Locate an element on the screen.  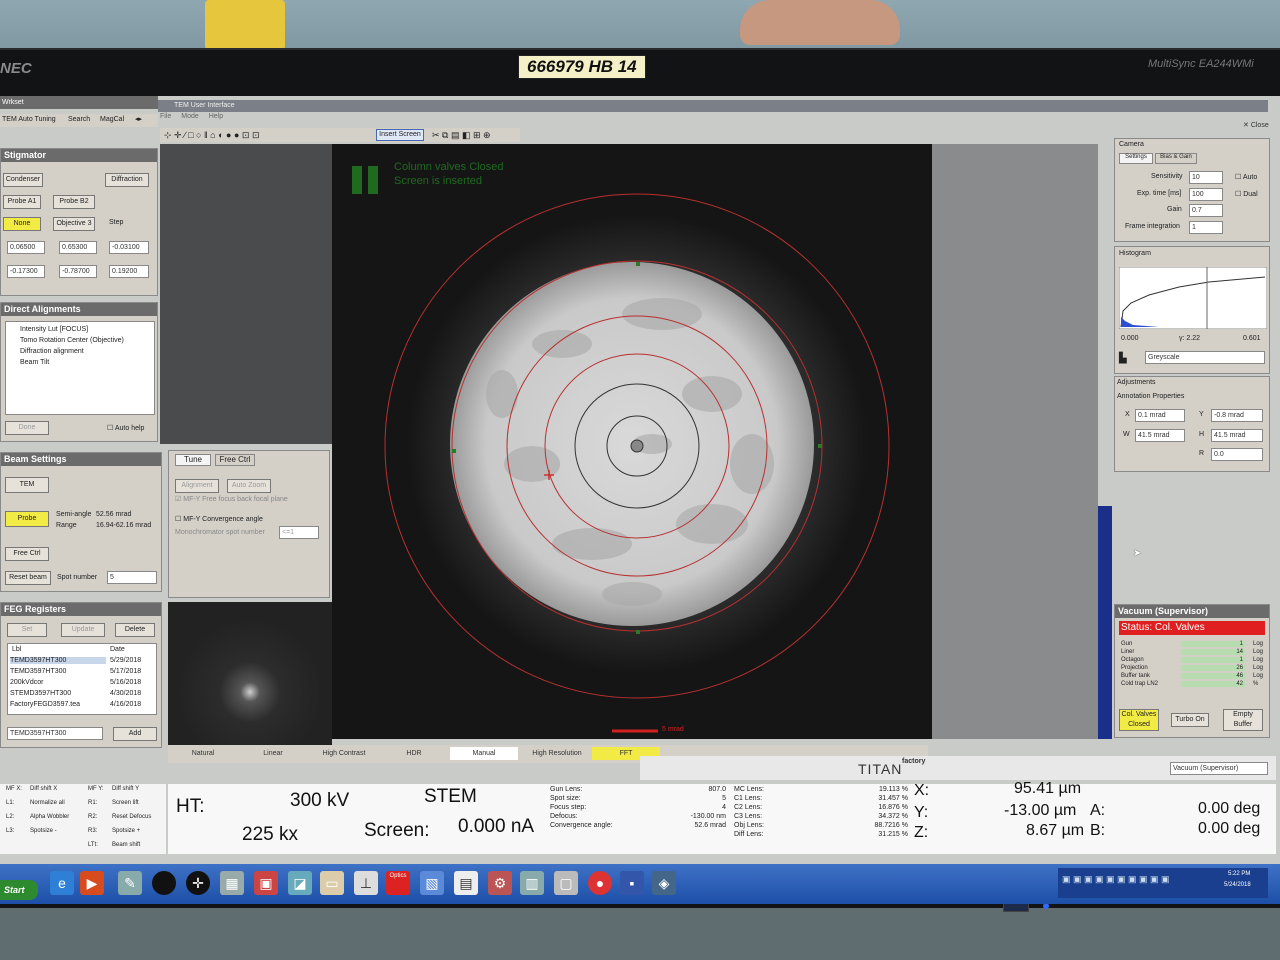
image-scrollbar is located at coordinates (1105, 622).